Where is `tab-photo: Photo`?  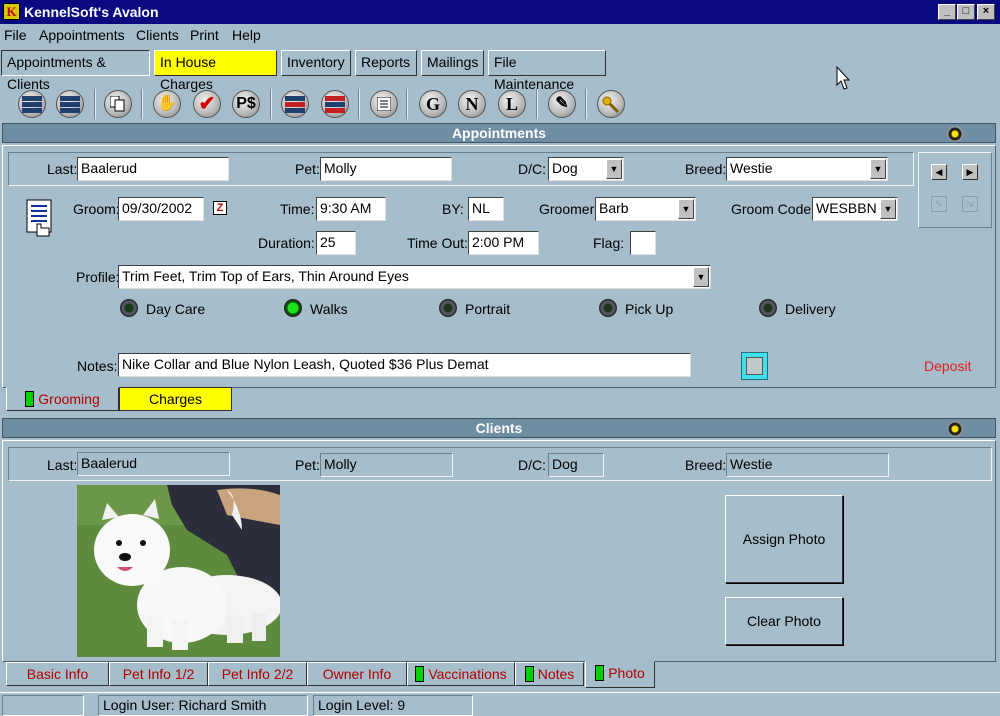 tab-photo: Photo is located at coordinates (620, 674).